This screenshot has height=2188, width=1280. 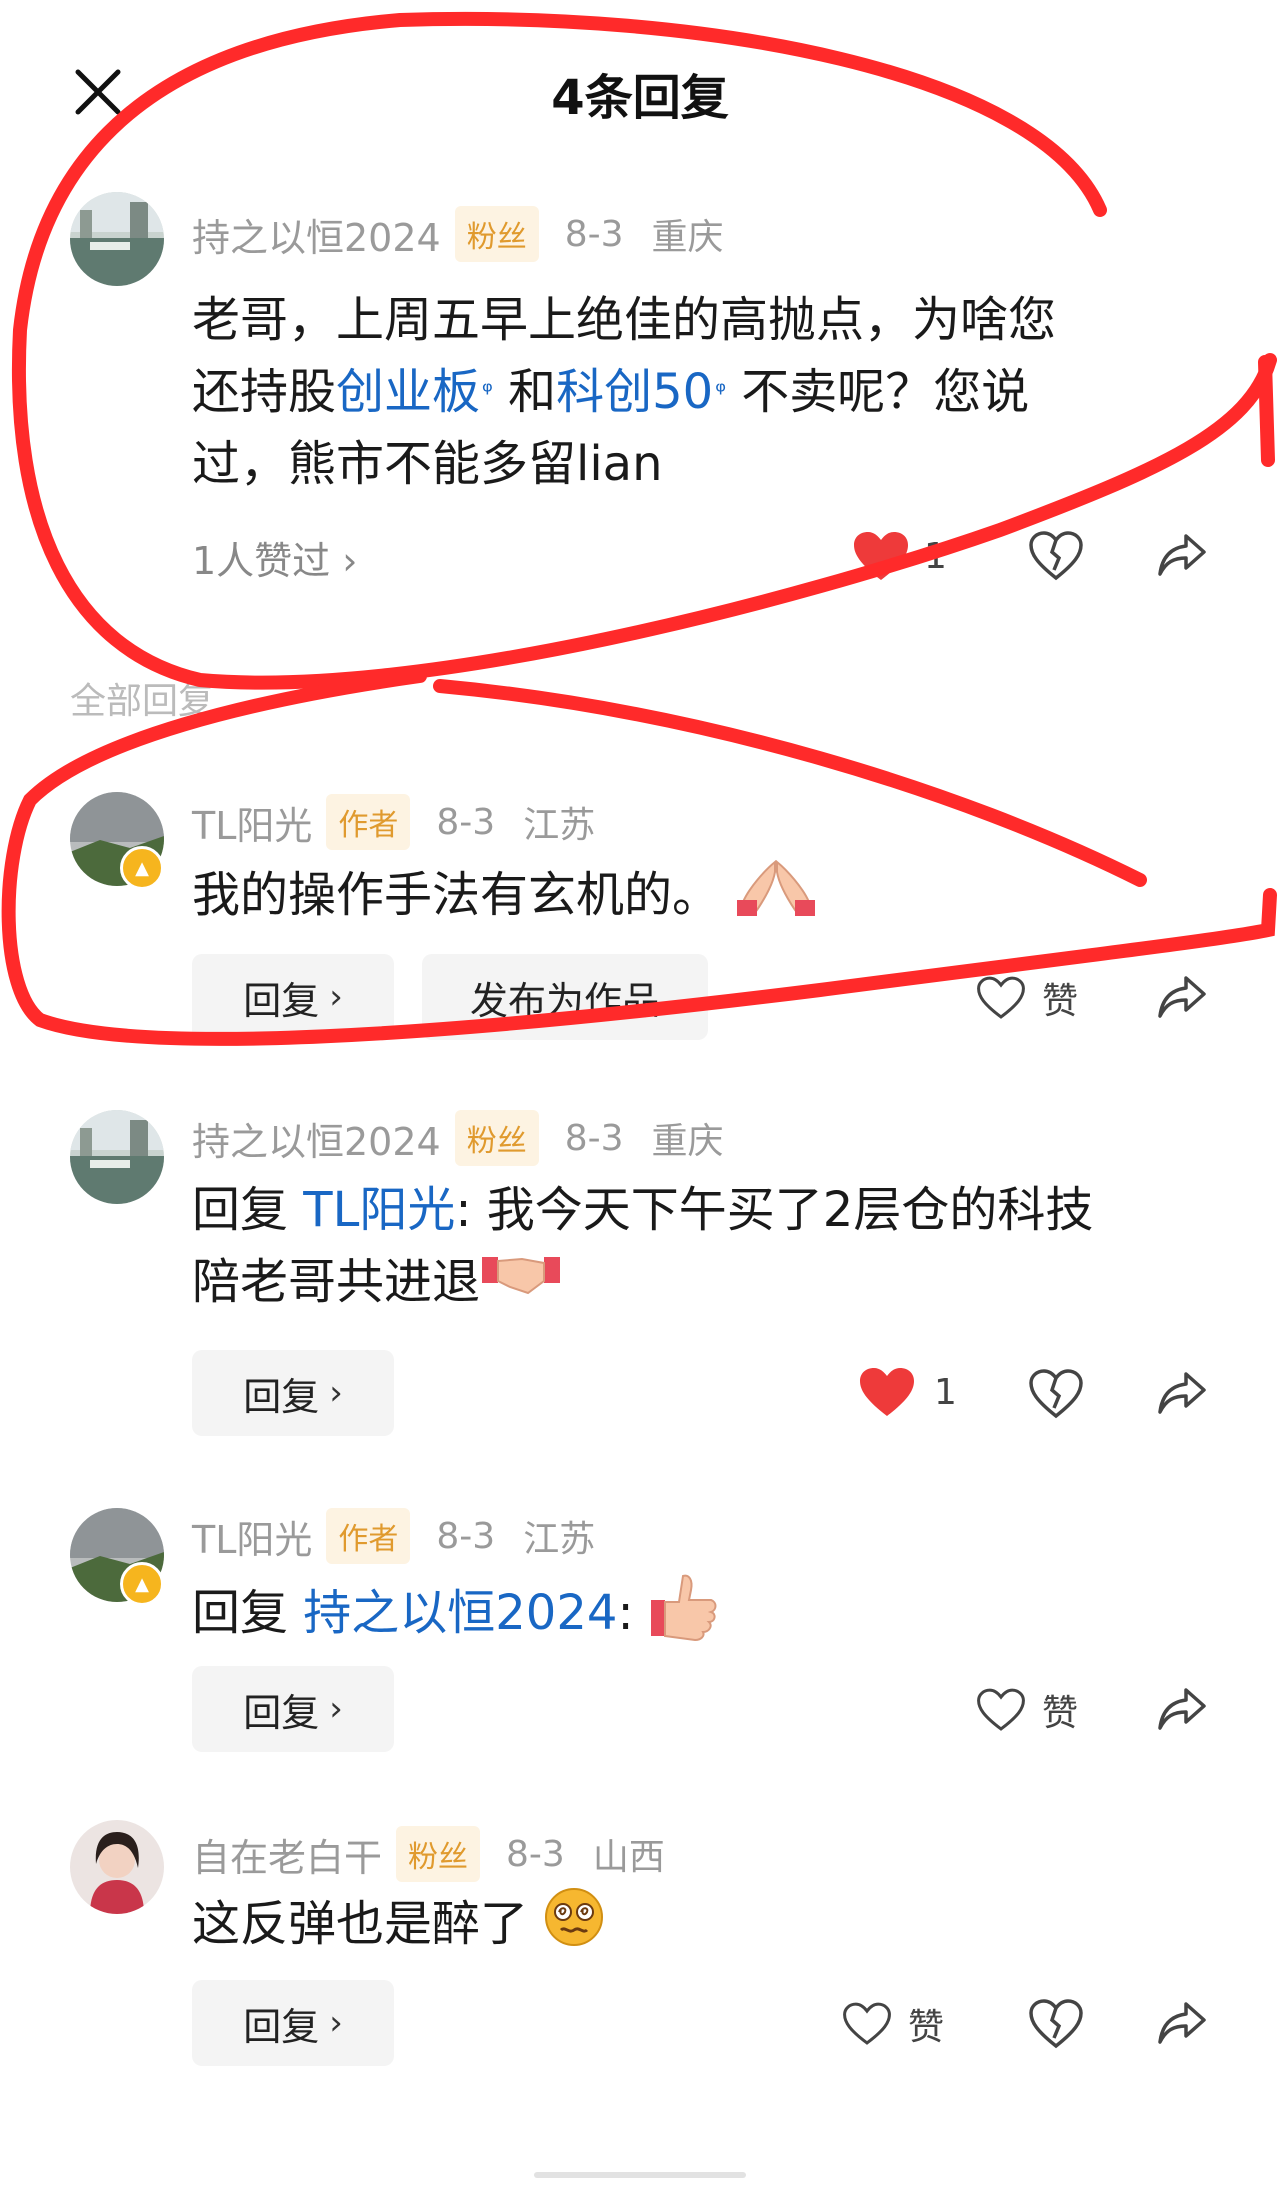 What do you see at coordinates (287, 1854) in the screenshot?
I see `username: 自在老白干` at bounding box center [287, 1854].